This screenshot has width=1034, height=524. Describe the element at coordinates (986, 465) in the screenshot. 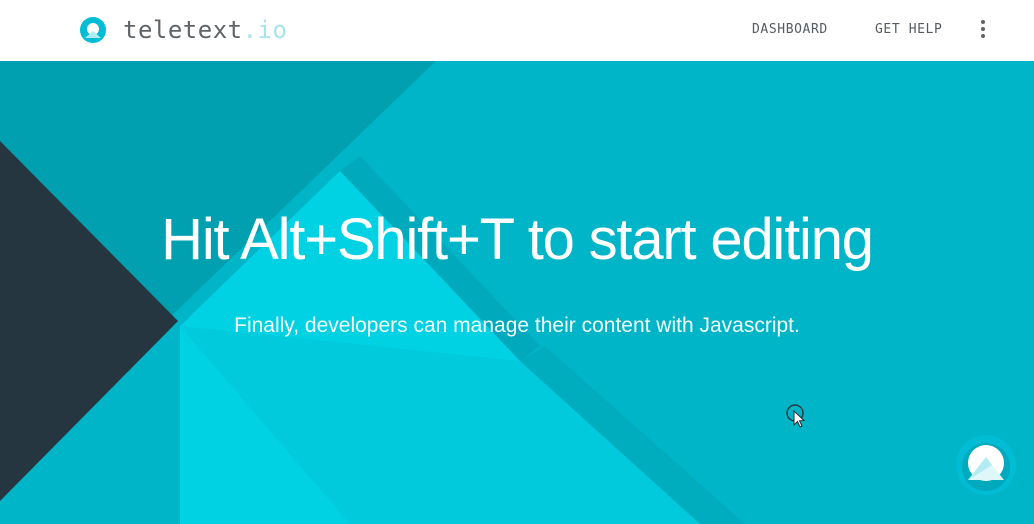

I see `teletext-mountain-icon` at that location.